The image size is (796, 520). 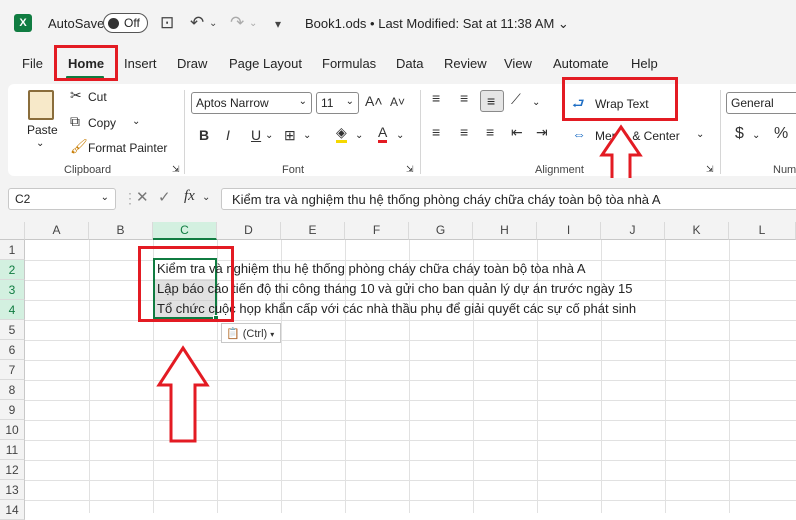 What do you see at coordinates (739, 134) in the screenshot?
I see `currency-button: $` at bounding box center [739, 134].